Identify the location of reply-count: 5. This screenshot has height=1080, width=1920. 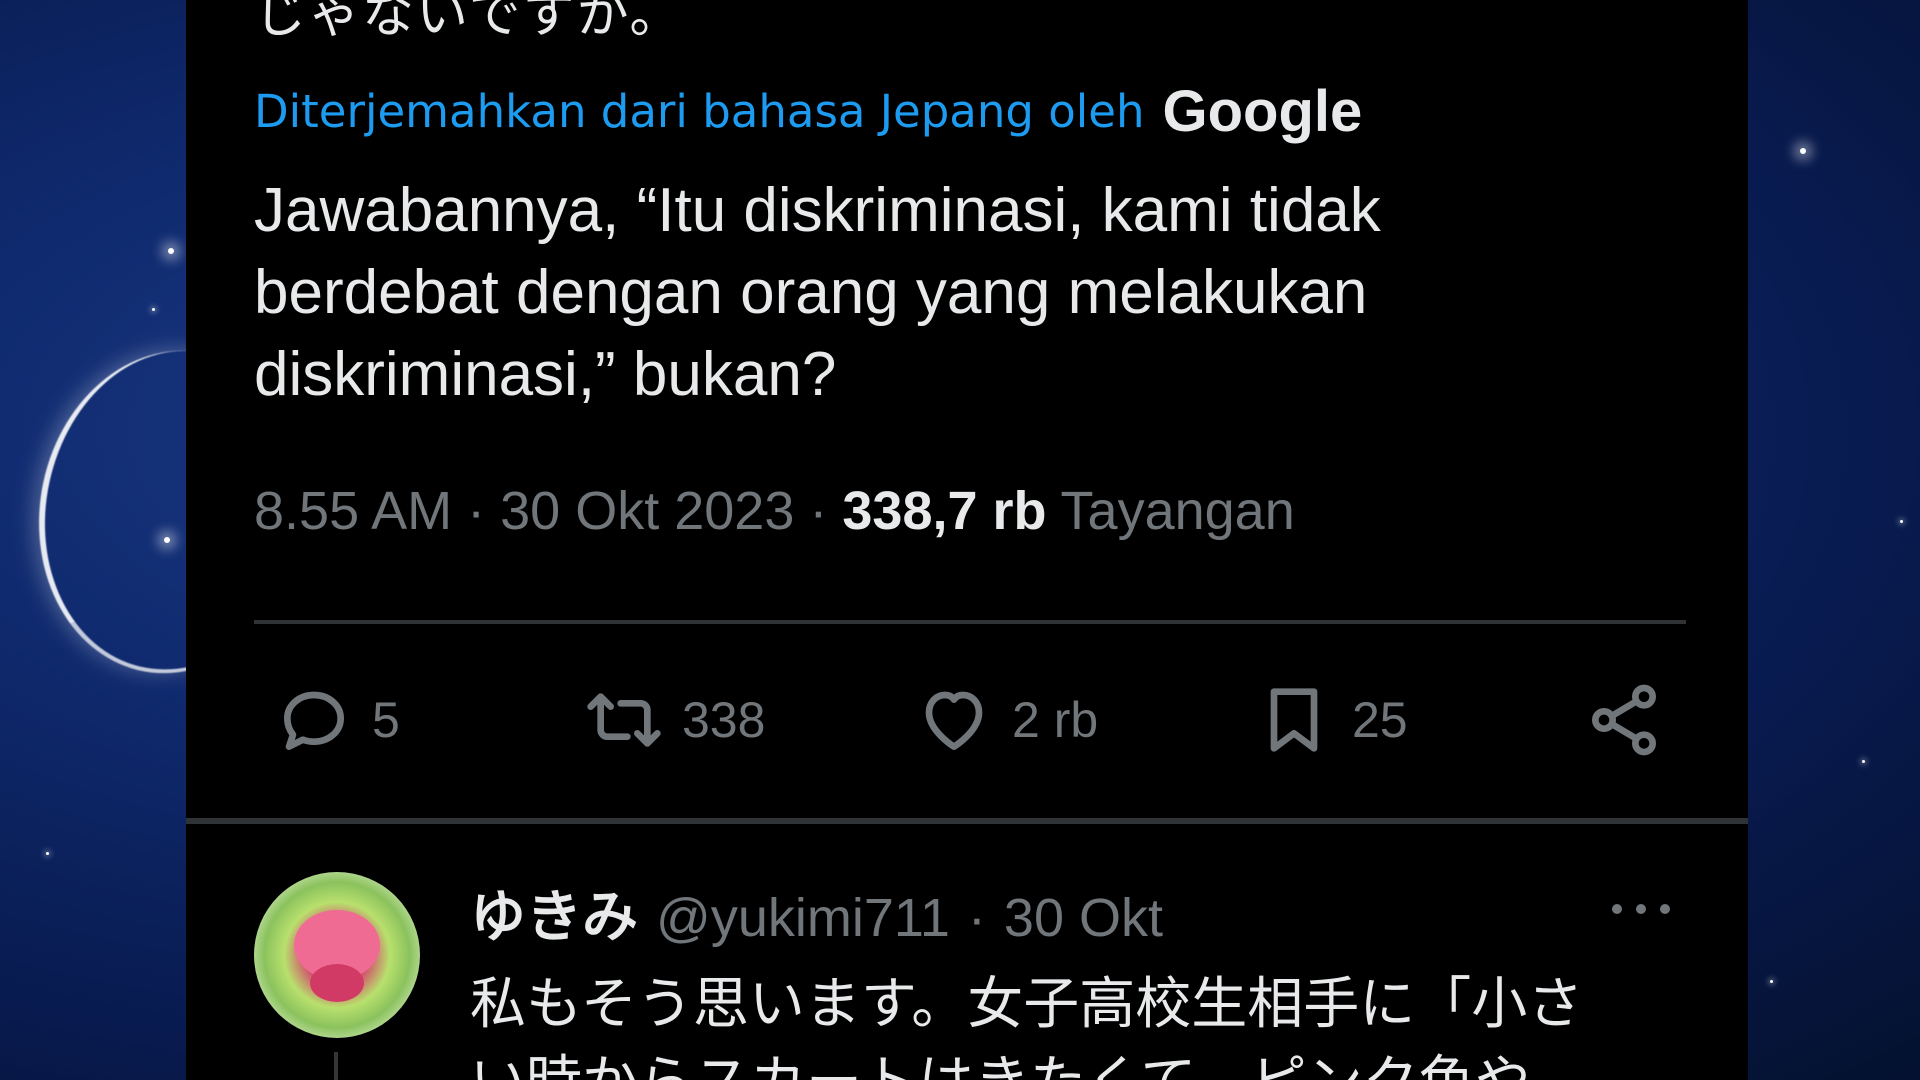
(386, 720).